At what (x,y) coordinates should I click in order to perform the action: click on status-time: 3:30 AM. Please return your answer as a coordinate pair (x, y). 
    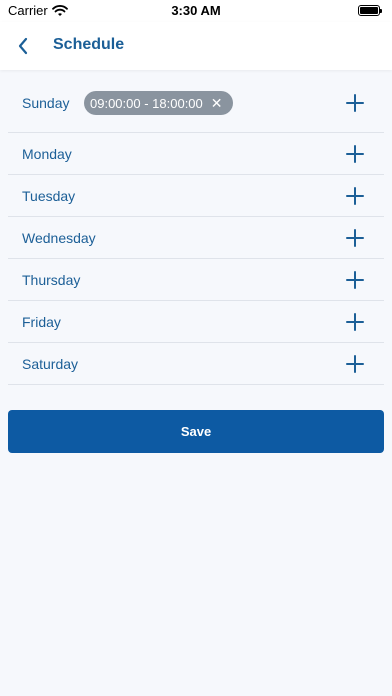
    Looking at the image, I should click on (196, 10).